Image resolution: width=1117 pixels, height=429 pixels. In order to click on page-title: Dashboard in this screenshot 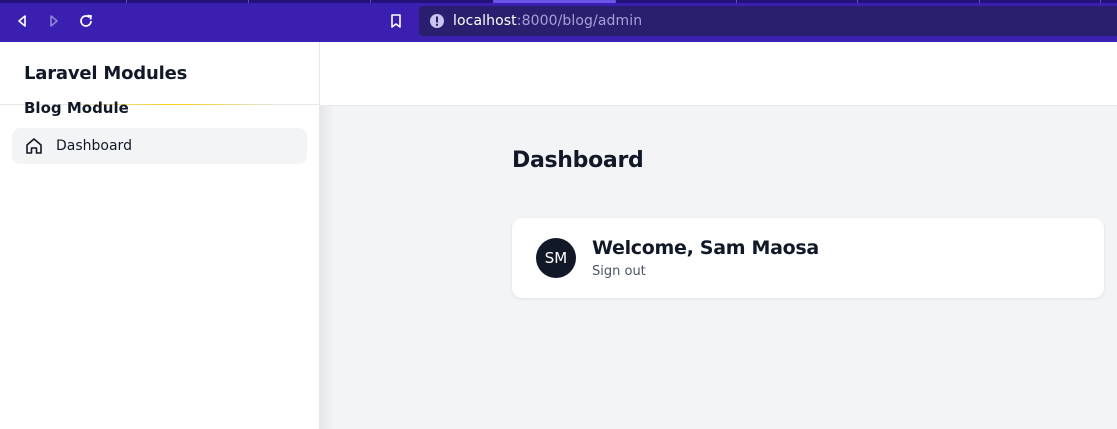, I will do `click(578, 160)`.